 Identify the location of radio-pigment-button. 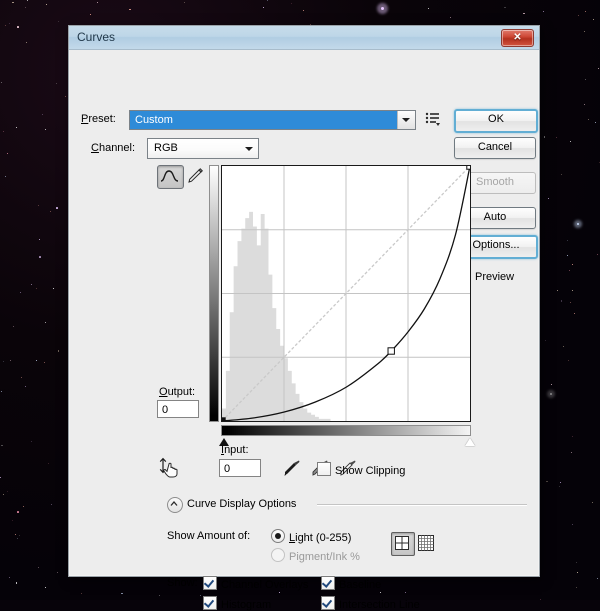
(278, 555).